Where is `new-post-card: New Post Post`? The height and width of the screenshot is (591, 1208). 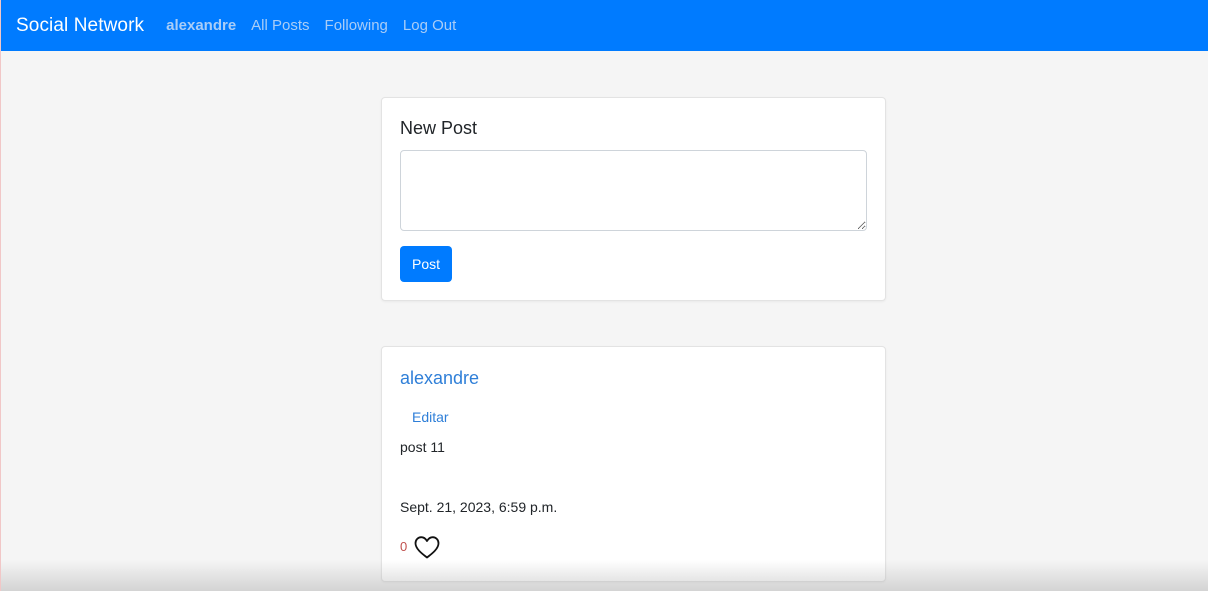 new-post-card: New Post Post is located at coordinates (633, 199).